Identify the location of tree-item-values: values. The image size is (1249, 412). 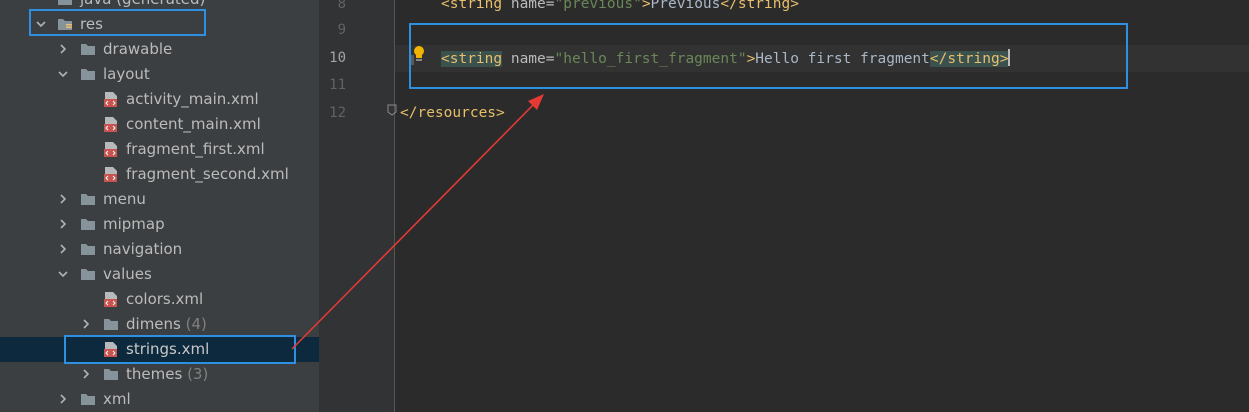
(159, 274).